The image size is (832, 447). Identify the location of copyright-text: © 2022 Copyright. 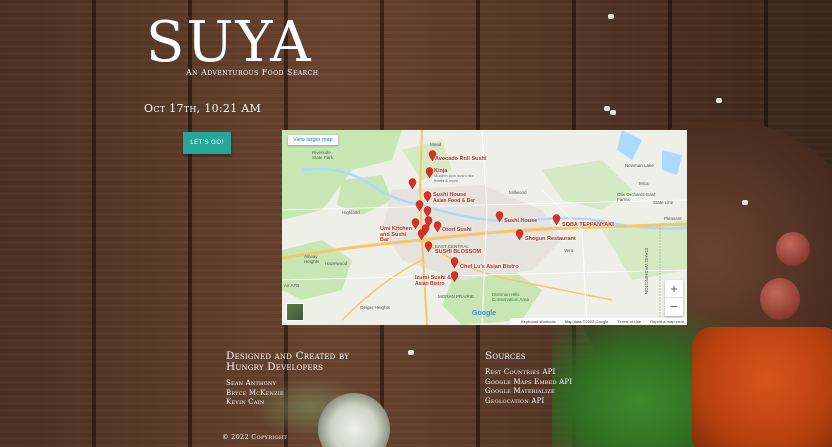
(255, 437).